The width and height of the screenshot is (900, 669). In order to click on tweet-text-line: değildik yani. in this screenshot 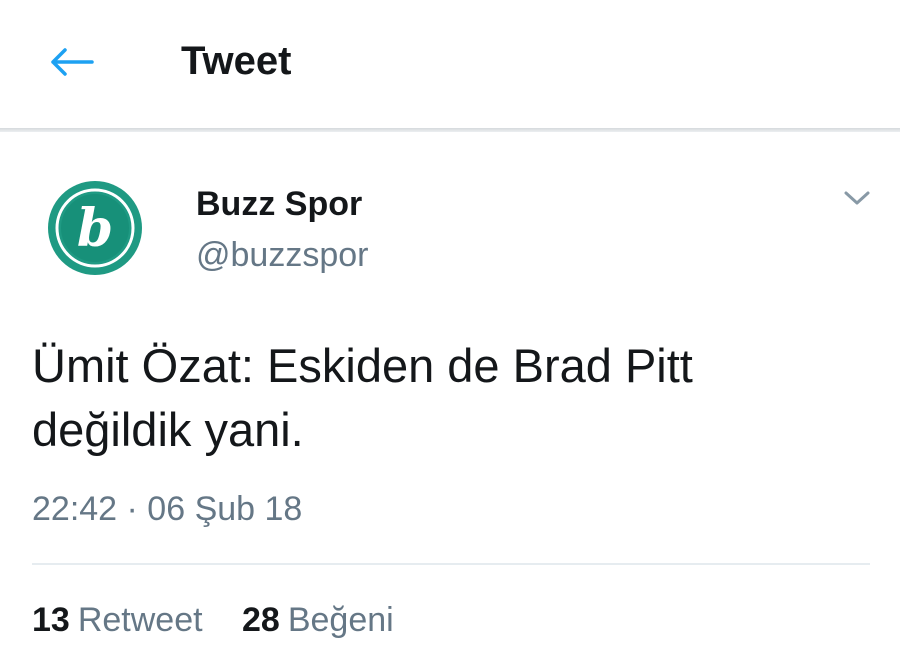, I will do `click(168, 429)`.